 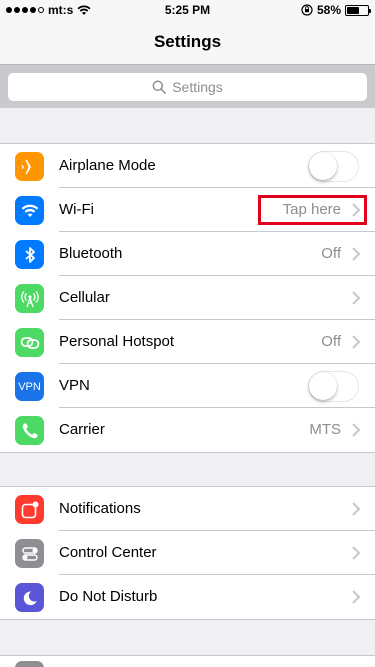 What do you see at coordinates (29, 342) in the screenshot?
I see `hotspot-icon` at bounding box center [29, 342].